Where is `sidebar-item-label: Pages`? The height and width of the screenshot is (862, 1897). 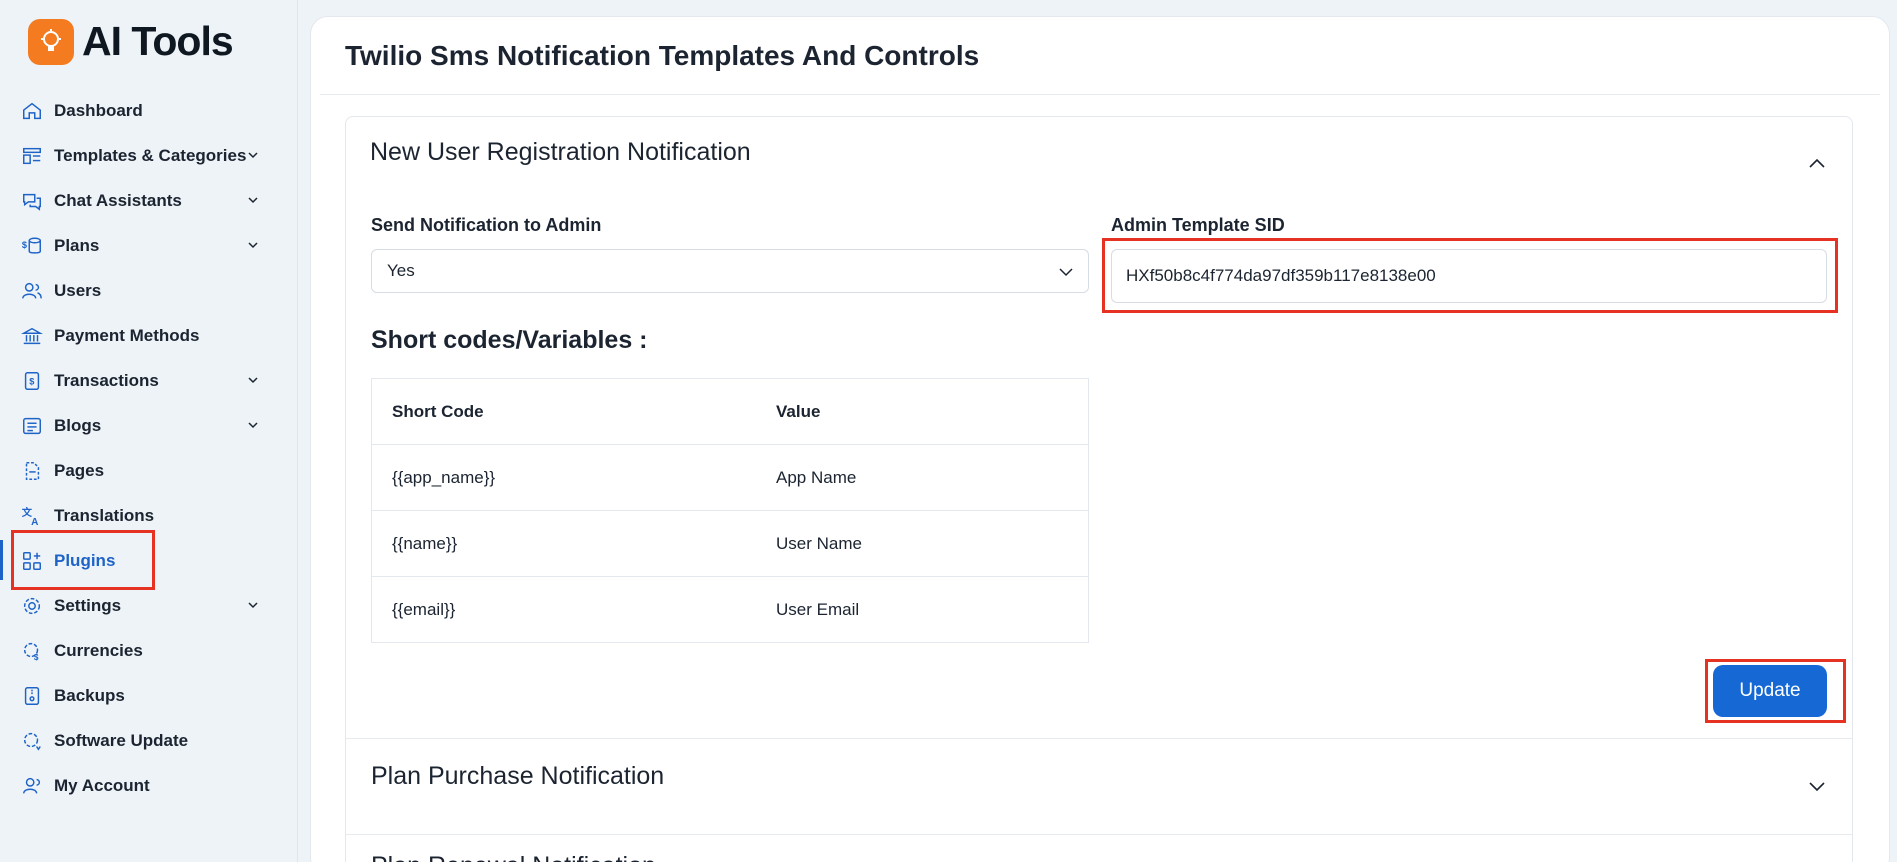
sidebar-item-label: Pages is located at coordinates (79, 470).